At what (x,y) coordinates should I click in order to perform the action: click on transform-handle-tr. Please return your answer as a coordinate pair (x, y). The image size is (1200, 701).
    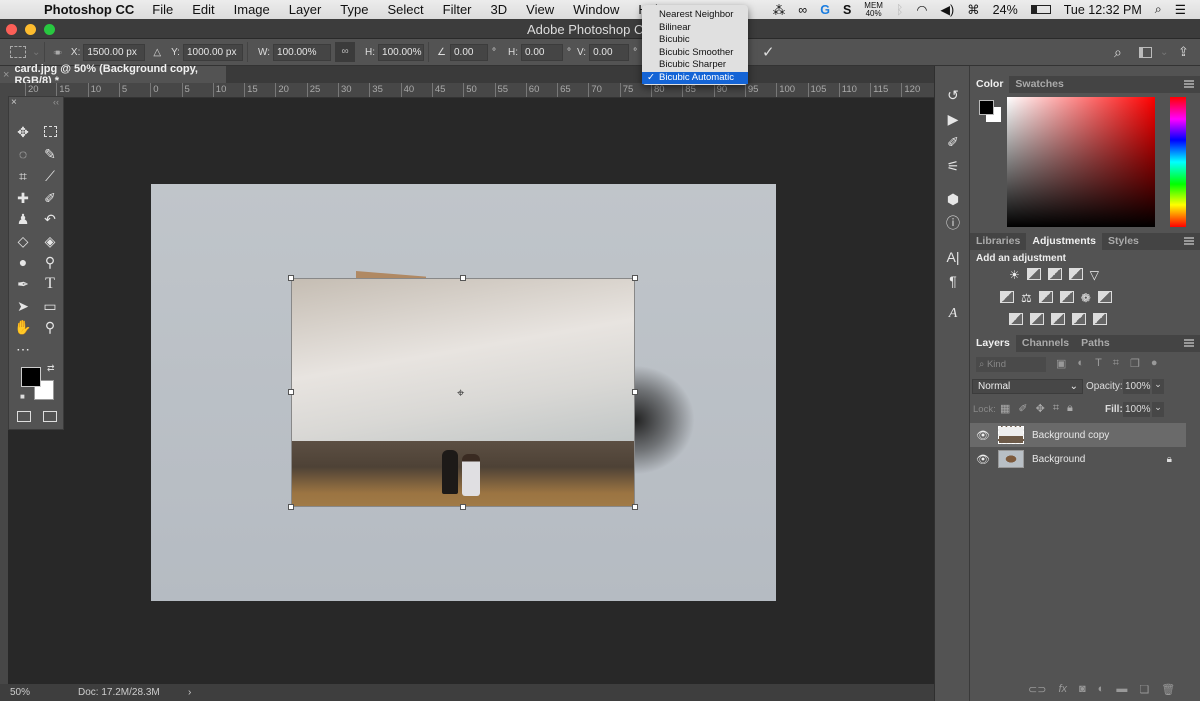
    Looking at the image, I should click on (635, 278).